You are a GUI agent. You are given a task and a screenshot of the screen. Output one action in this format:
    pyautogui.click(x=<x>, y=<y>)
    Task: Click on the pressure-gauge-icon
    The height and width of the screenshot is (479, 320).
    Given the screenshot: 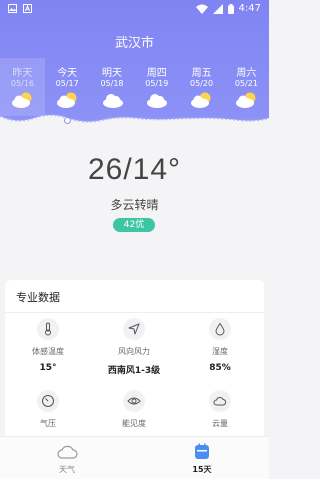 What is the action you would take?
    pyautogui.click(x=48, y=401)
    